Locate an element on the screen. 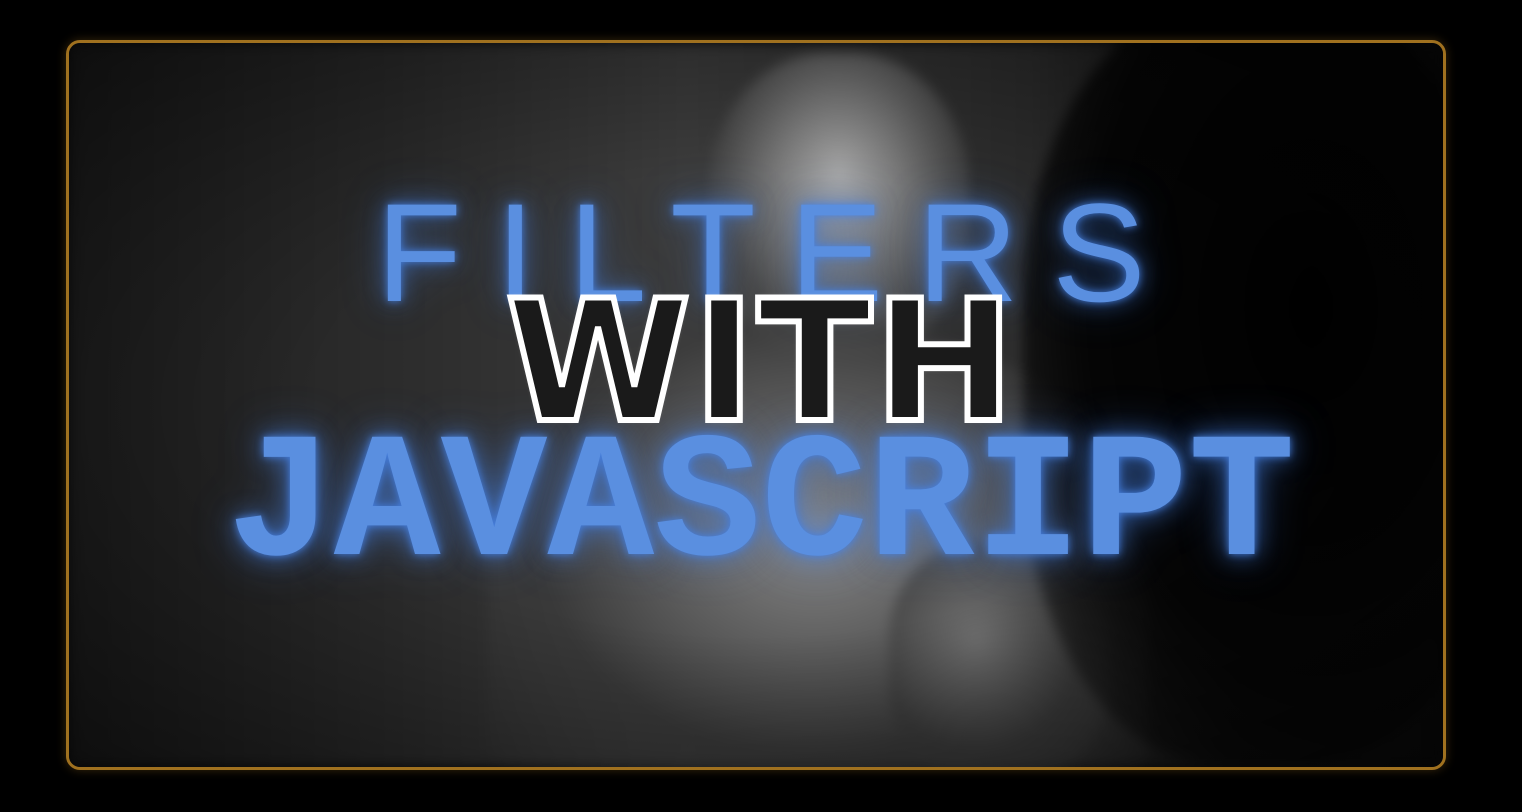  title-with: WITH is located at coordinates (759, 362).